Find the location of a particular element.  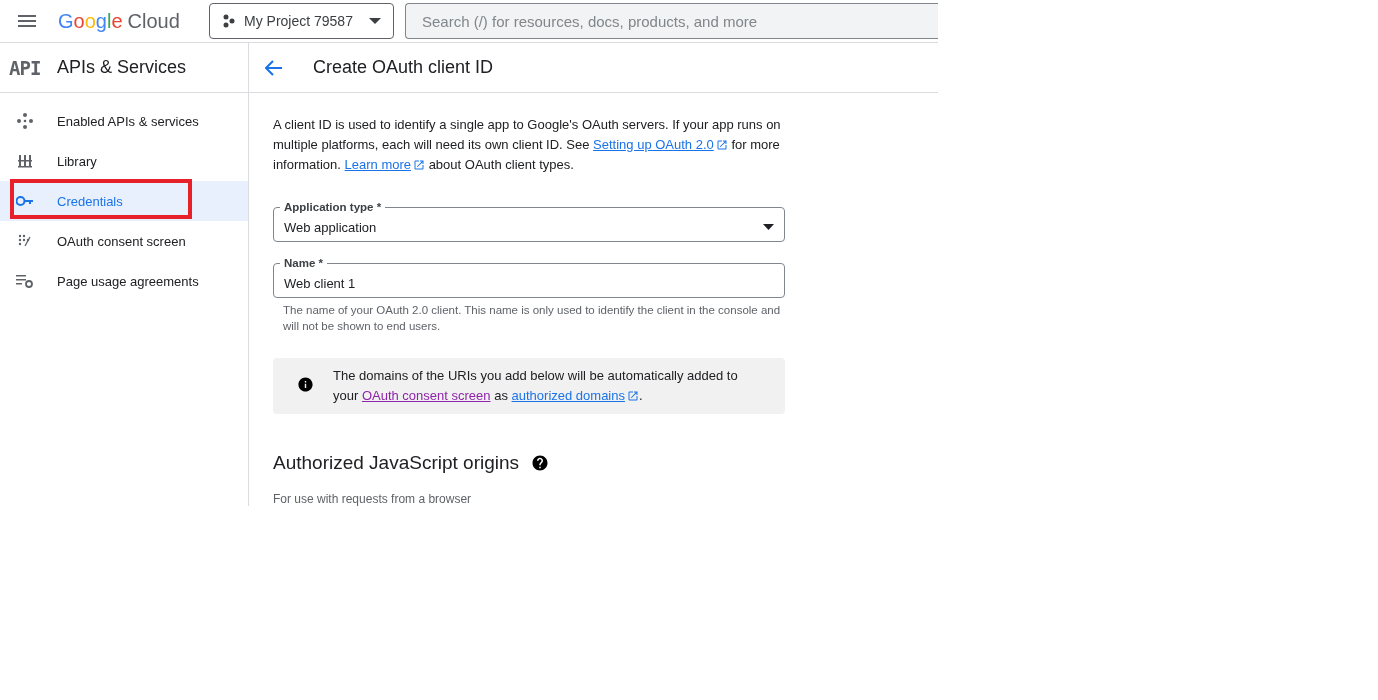

text-link: authorized domains is located at coordinates (568, 395).